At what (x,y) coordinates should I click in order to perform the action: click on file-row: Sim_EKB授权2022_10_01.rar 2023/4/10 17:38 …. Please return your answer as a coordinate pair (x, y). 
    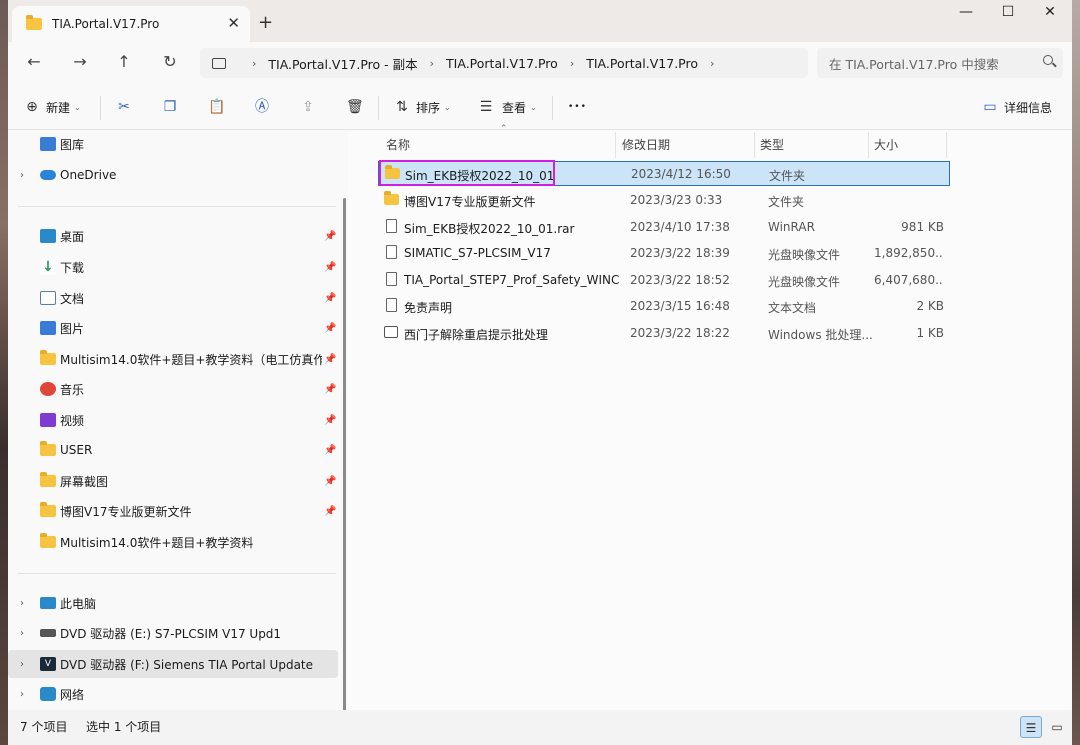
    Looking at the image, I should click on (664, 227).